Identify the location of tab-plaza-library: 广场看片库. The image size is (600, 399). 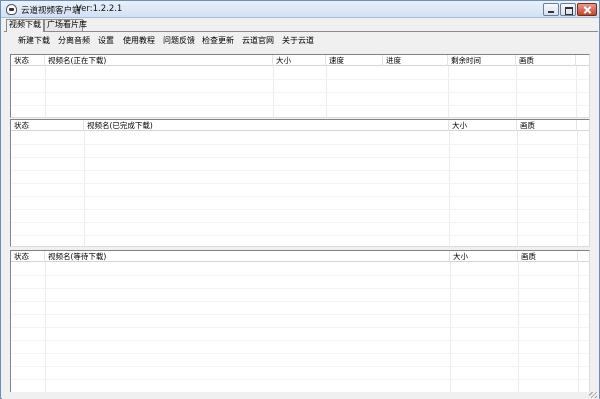
(65, 25).